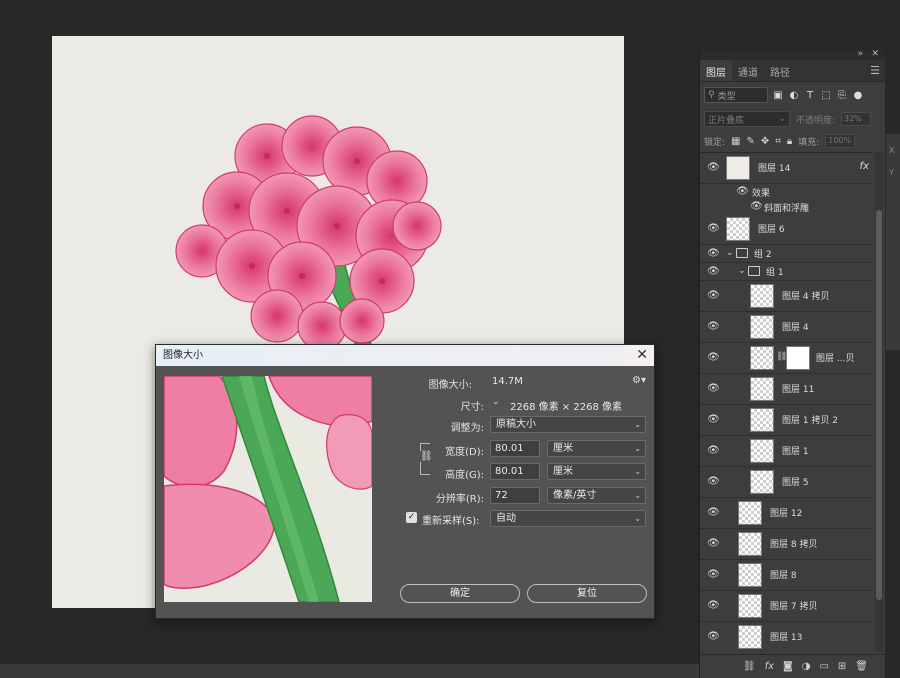 This screenshot has width=900, height=678. Describe the element at coordinates (786, 229) in the screenshot. I see `layer-row: 👁︎ 图层 6` at that location.